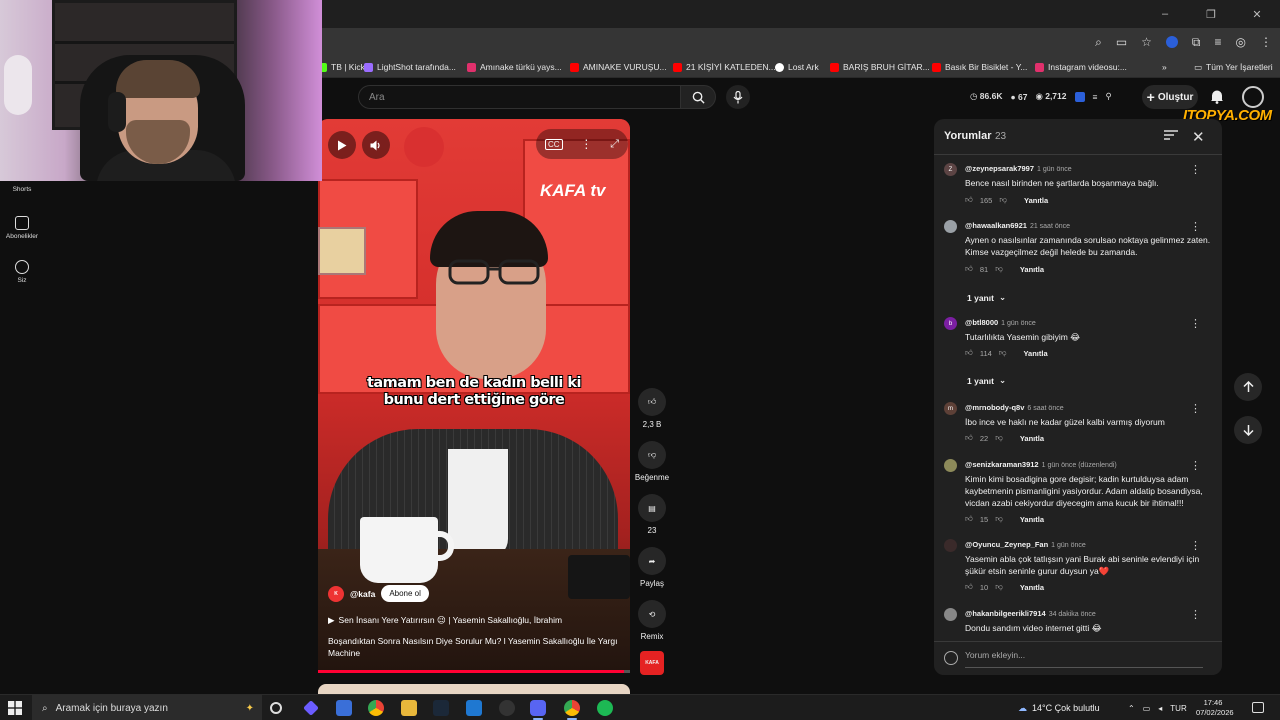 This screenshot has height=720, width=1280. I want to click on profile-icon: ◎, so click(1241, 42).